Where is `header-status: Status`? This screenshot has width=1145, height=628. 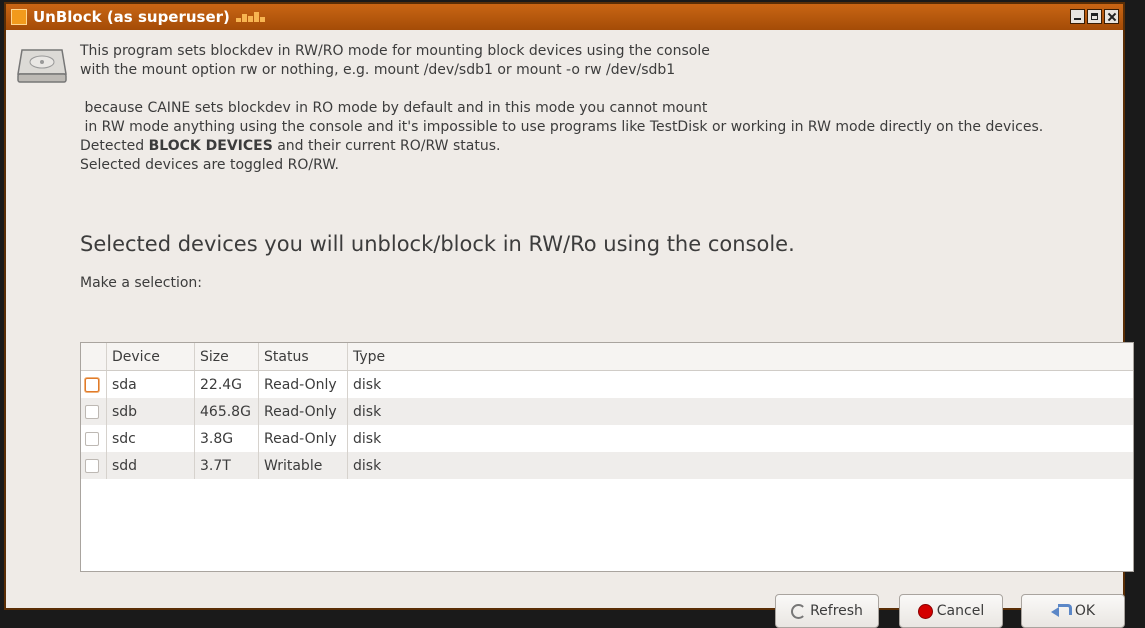
header-status: Status is located at coordinates (303, 356).